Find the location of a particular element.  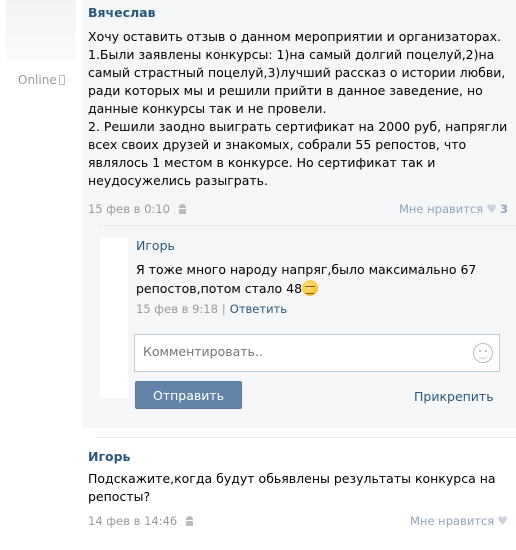

reply-meta: 15 фев в 9:18 | Ответить is located at coordinates (211, 309).